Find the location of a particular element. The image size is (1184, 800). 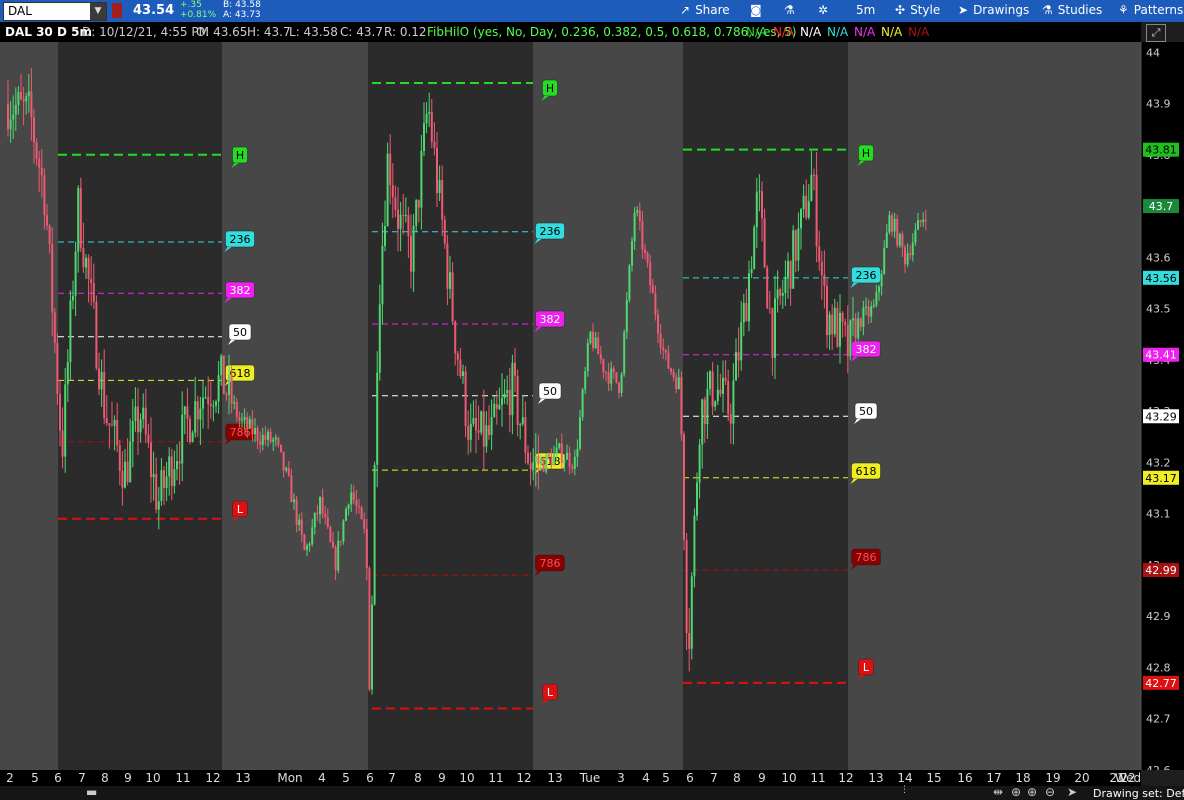

patterns-button: ⚘ Patterns is located at coordinates (1150, 10).